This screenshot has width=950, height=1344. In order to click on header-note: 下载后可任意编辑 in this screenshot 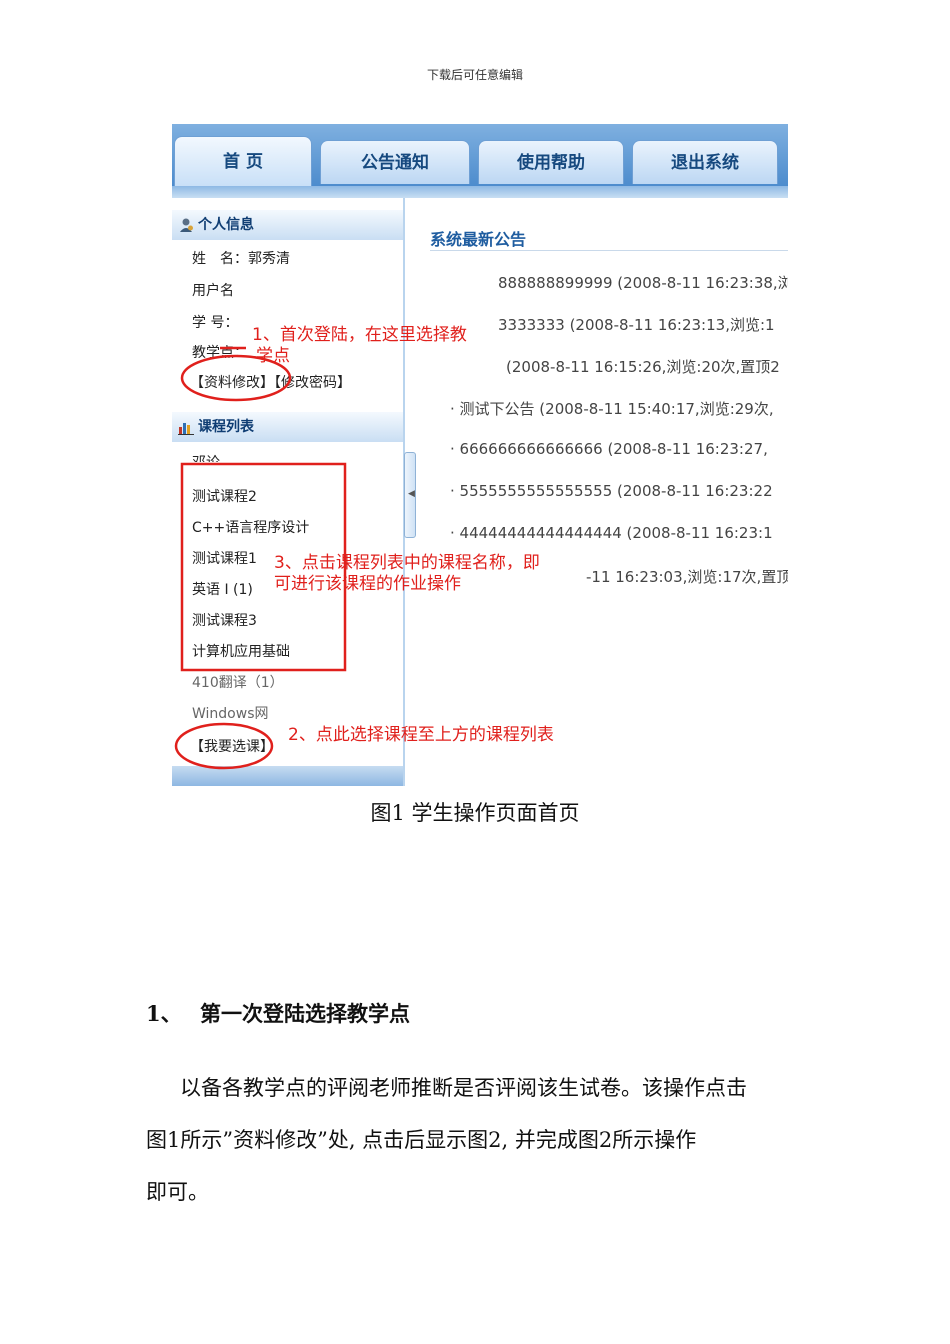, I will do `click(474, 75)`.